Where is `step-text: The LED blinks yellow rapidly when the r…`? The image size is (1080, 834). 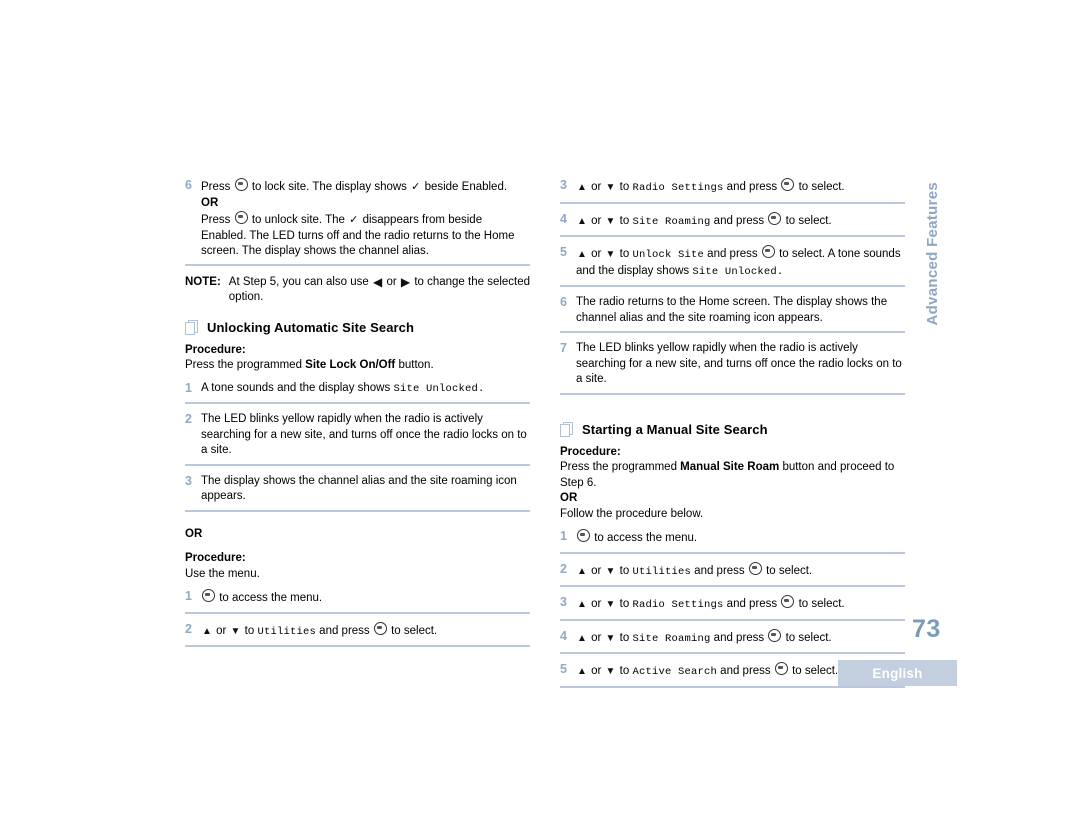 step-text: The LED blinks yellow rapidly when the r… is located at coordinates (364, 434).